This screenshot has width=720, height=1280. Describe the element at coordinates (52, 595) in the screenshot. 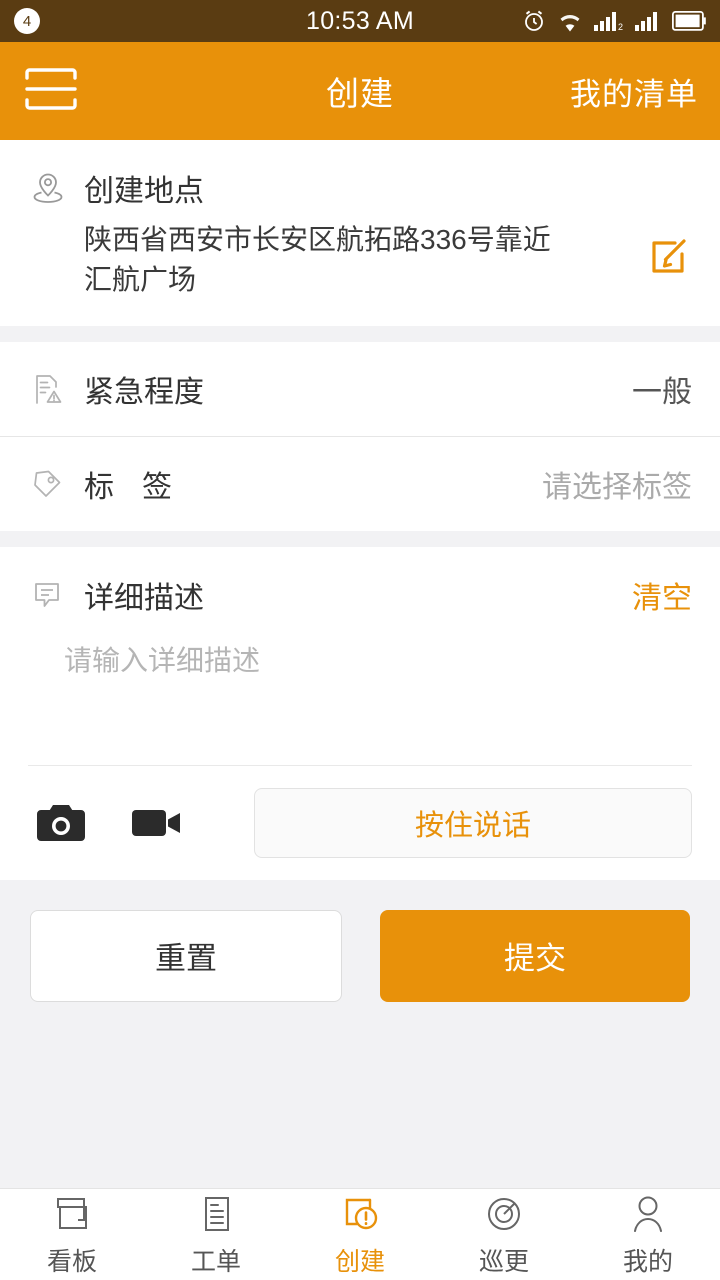

I see `comment-icon` at that location.